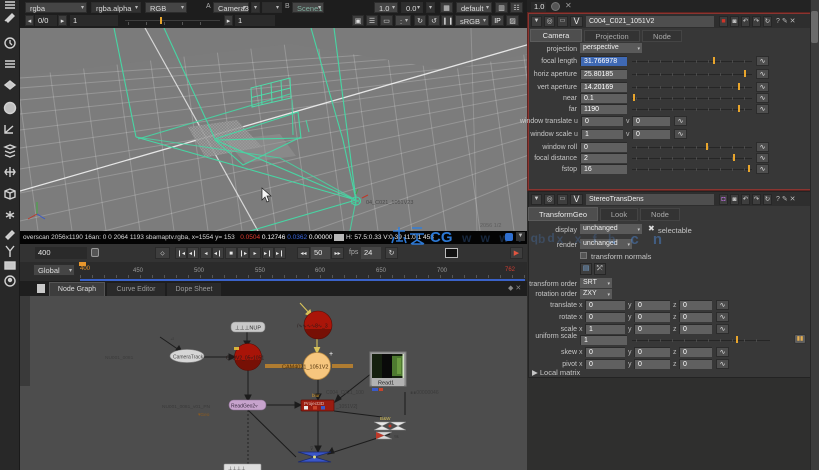  What do you see at coordinates (346, 407) in the screenshot?
I see `svg-text: _1051V2]` at bounding box center [346, 407].